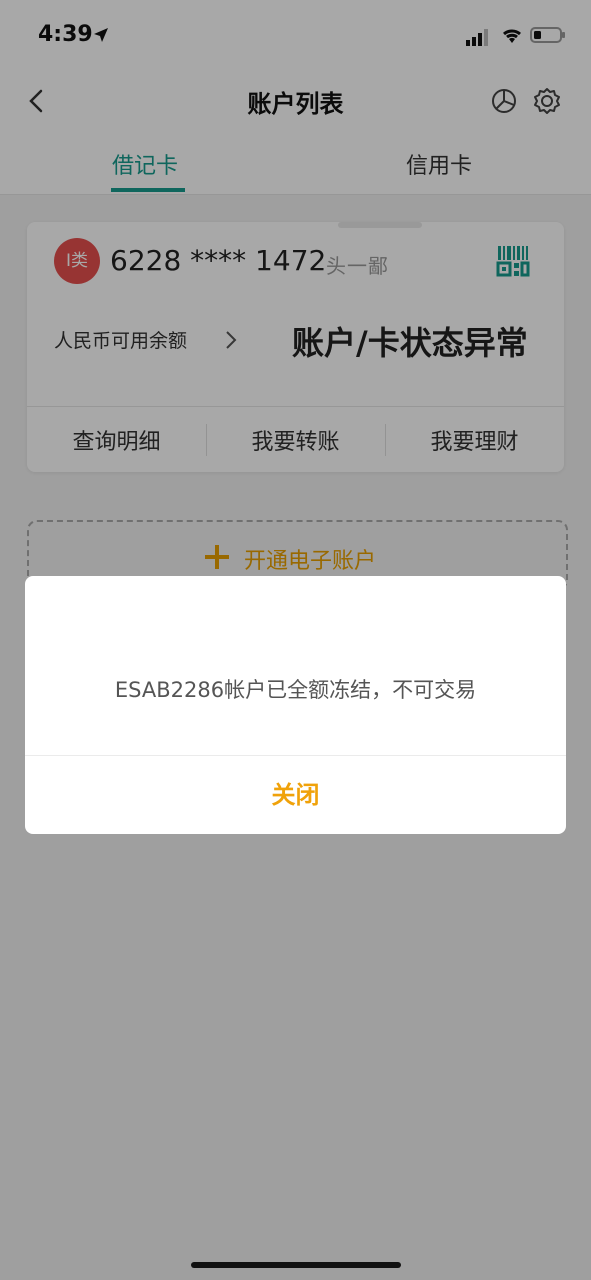 This screenshot has width=591, height=1280. I want to click on close-button: 关闭, so click(295, 795).